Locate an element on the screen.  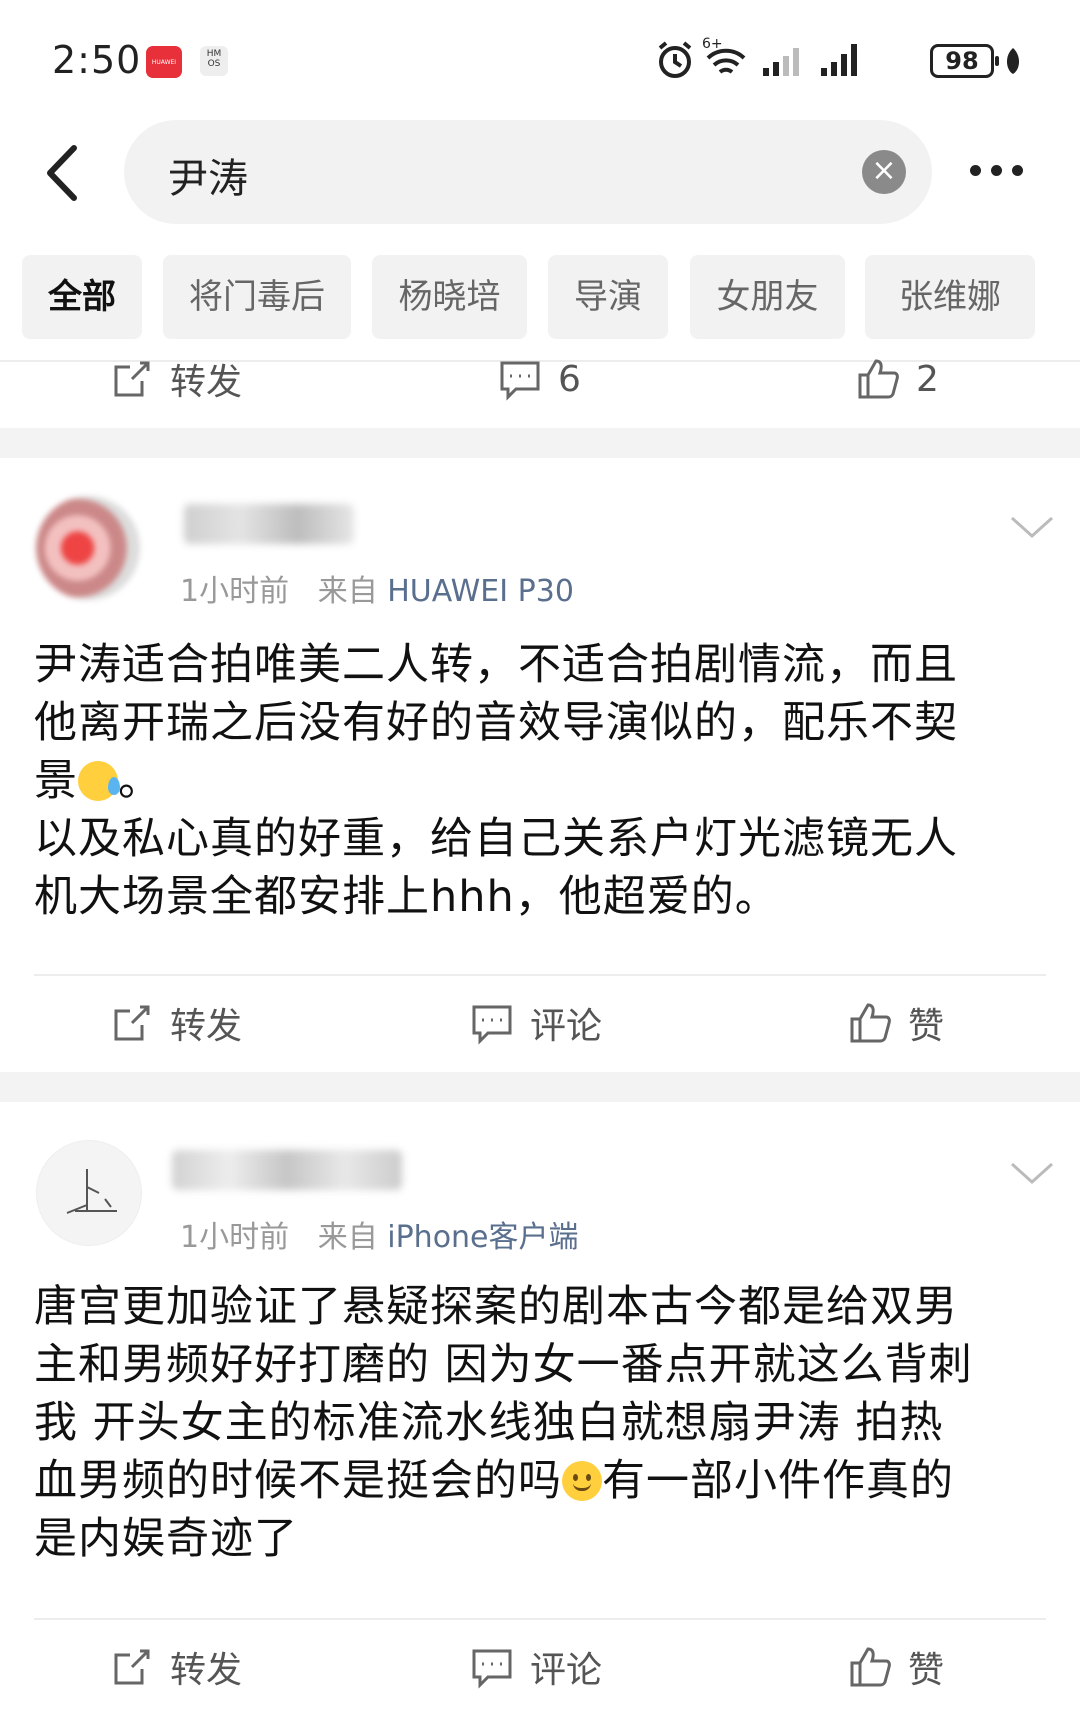
like-button: 2 is located at coordinates (897, 379).